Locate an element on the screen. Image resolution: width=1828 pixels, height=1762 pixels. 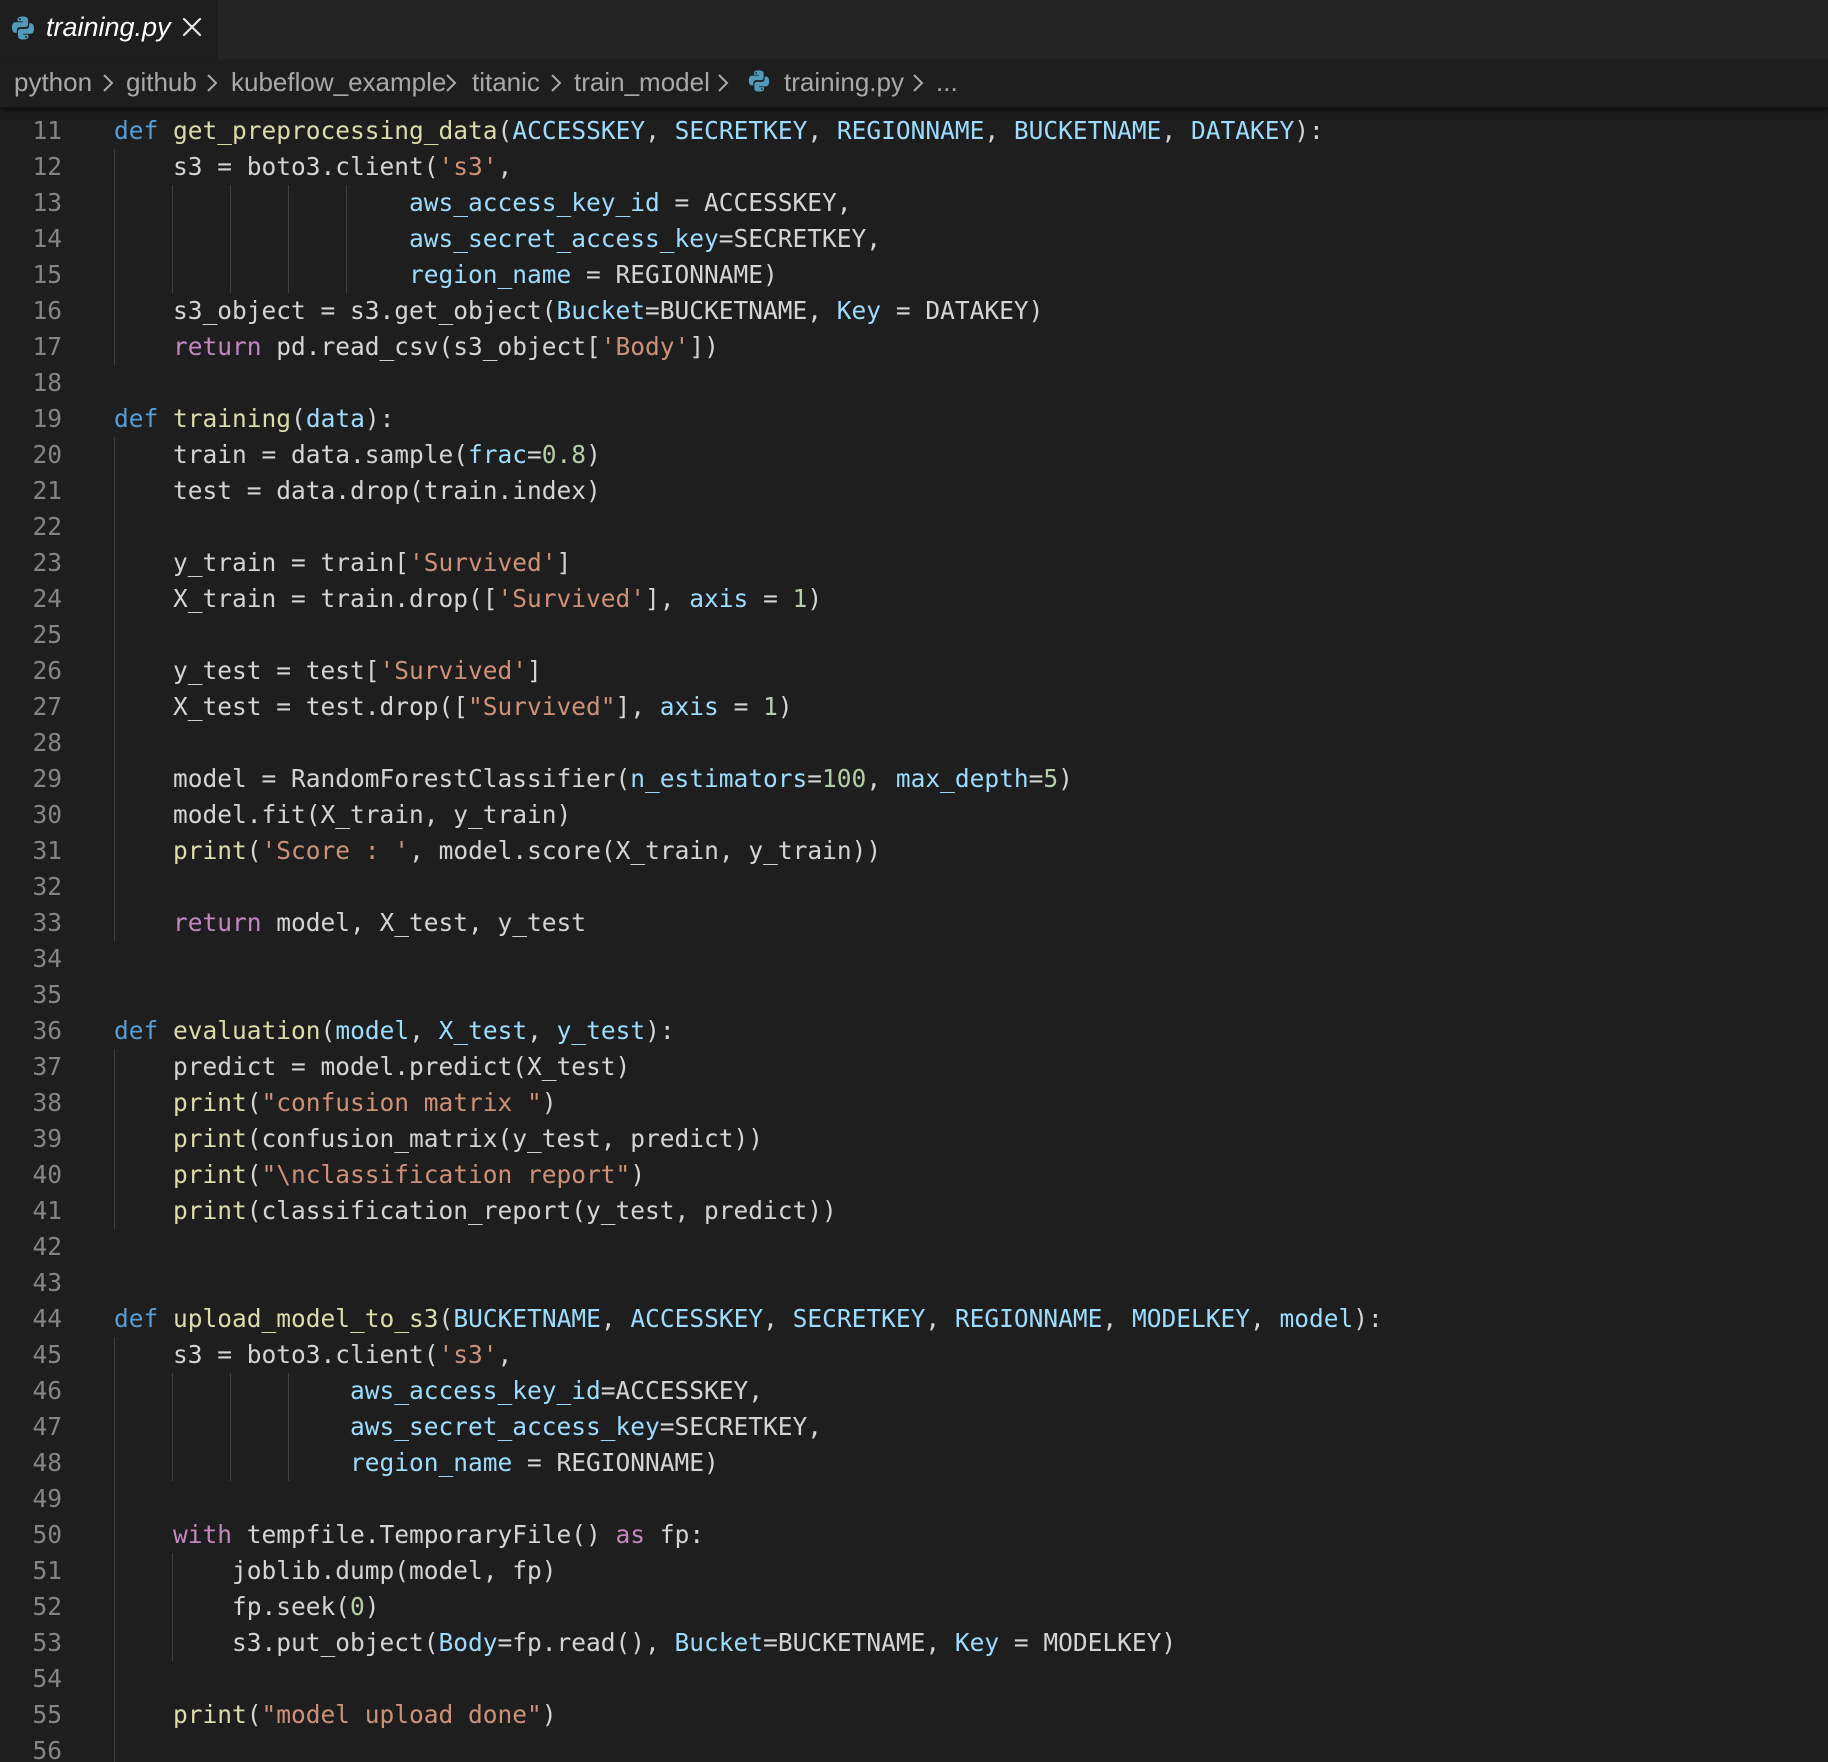
code-token: = REGIONNAME) is located at coordinates (674, 274).